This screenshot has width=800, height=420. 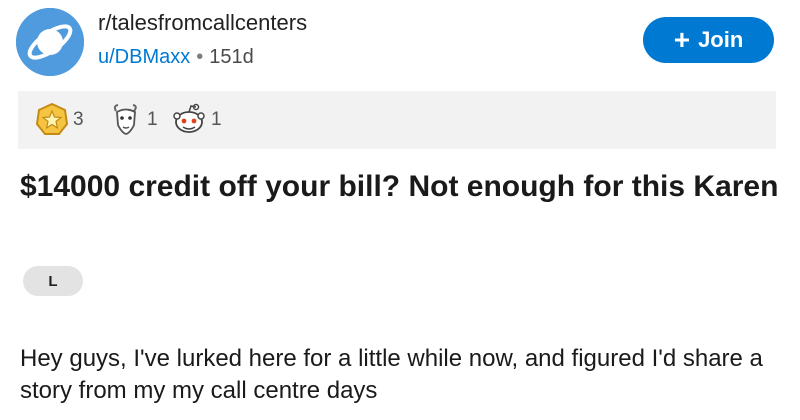 I want to click on post-flair: L, so click(x=53, y=281).